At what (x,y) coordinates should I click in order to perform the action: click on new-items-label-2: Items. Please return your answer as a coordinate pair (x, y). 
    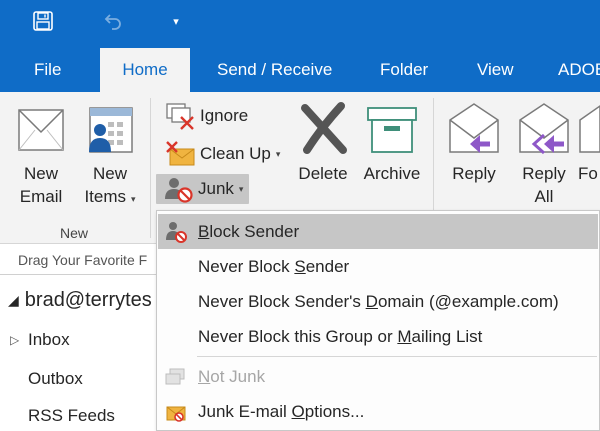
    Looking at the image, I should click on (105, 196).